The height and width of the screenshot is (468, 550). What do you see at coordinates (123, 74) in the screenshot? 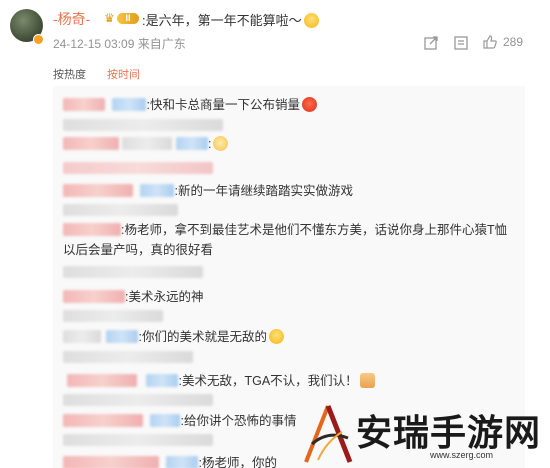
I see `sort-by-time-tab: 按时间` at bounding box center [123, 74].